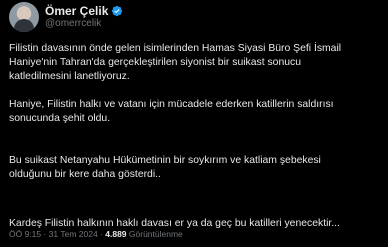 This screenshot has width=388, height=247. I want to click on verified-badge-icon, so click(117, 11).